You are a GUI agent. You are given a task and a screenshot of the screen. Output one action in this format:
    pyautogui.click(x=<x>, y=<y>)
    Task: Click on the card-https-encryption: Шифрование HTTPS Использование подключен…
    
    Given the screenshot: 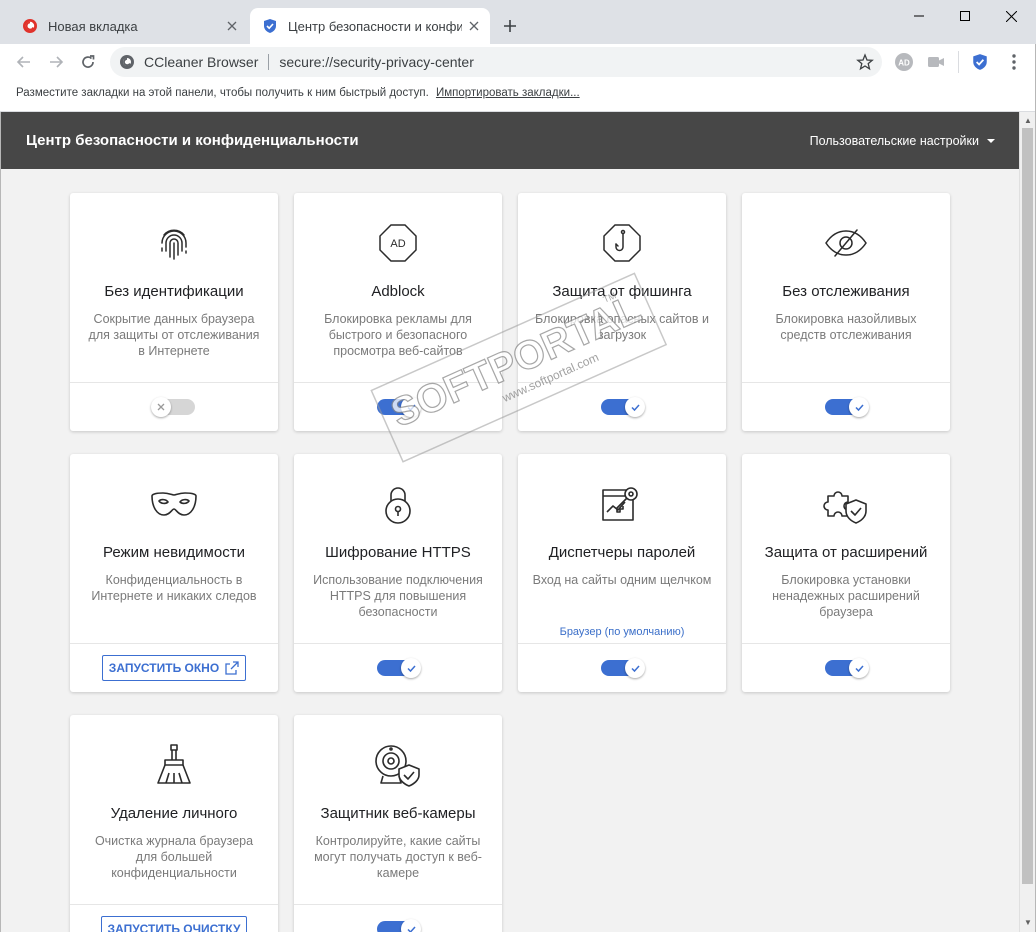 What is the action you would take?
    pyautogui.click(x=398, y=573)
    